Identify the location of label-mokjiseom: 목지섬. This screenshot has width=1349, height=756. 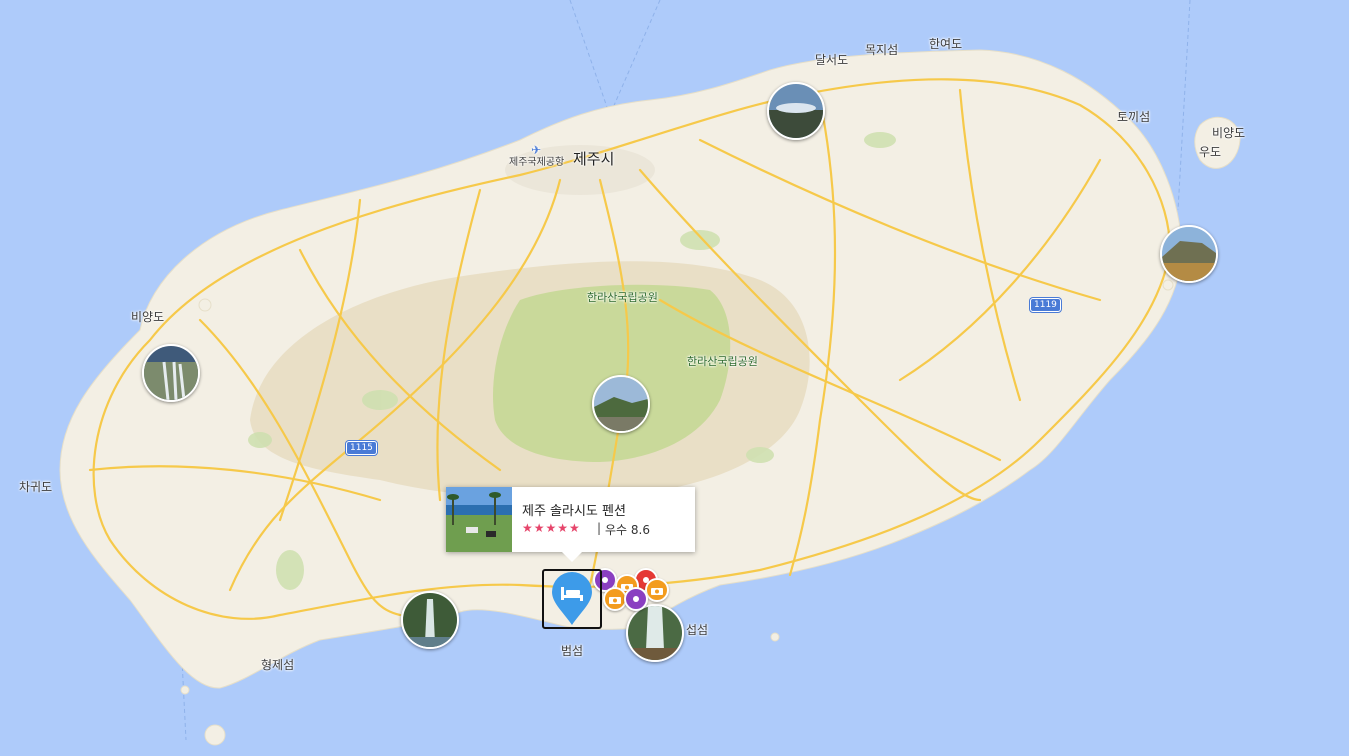
(882, 50).